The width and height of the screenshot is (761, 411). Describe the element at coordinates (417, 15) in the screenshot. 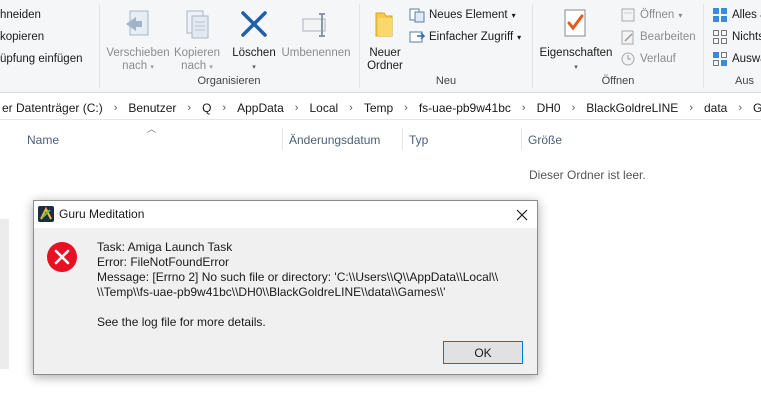

I see `new-item-icon` at that location.